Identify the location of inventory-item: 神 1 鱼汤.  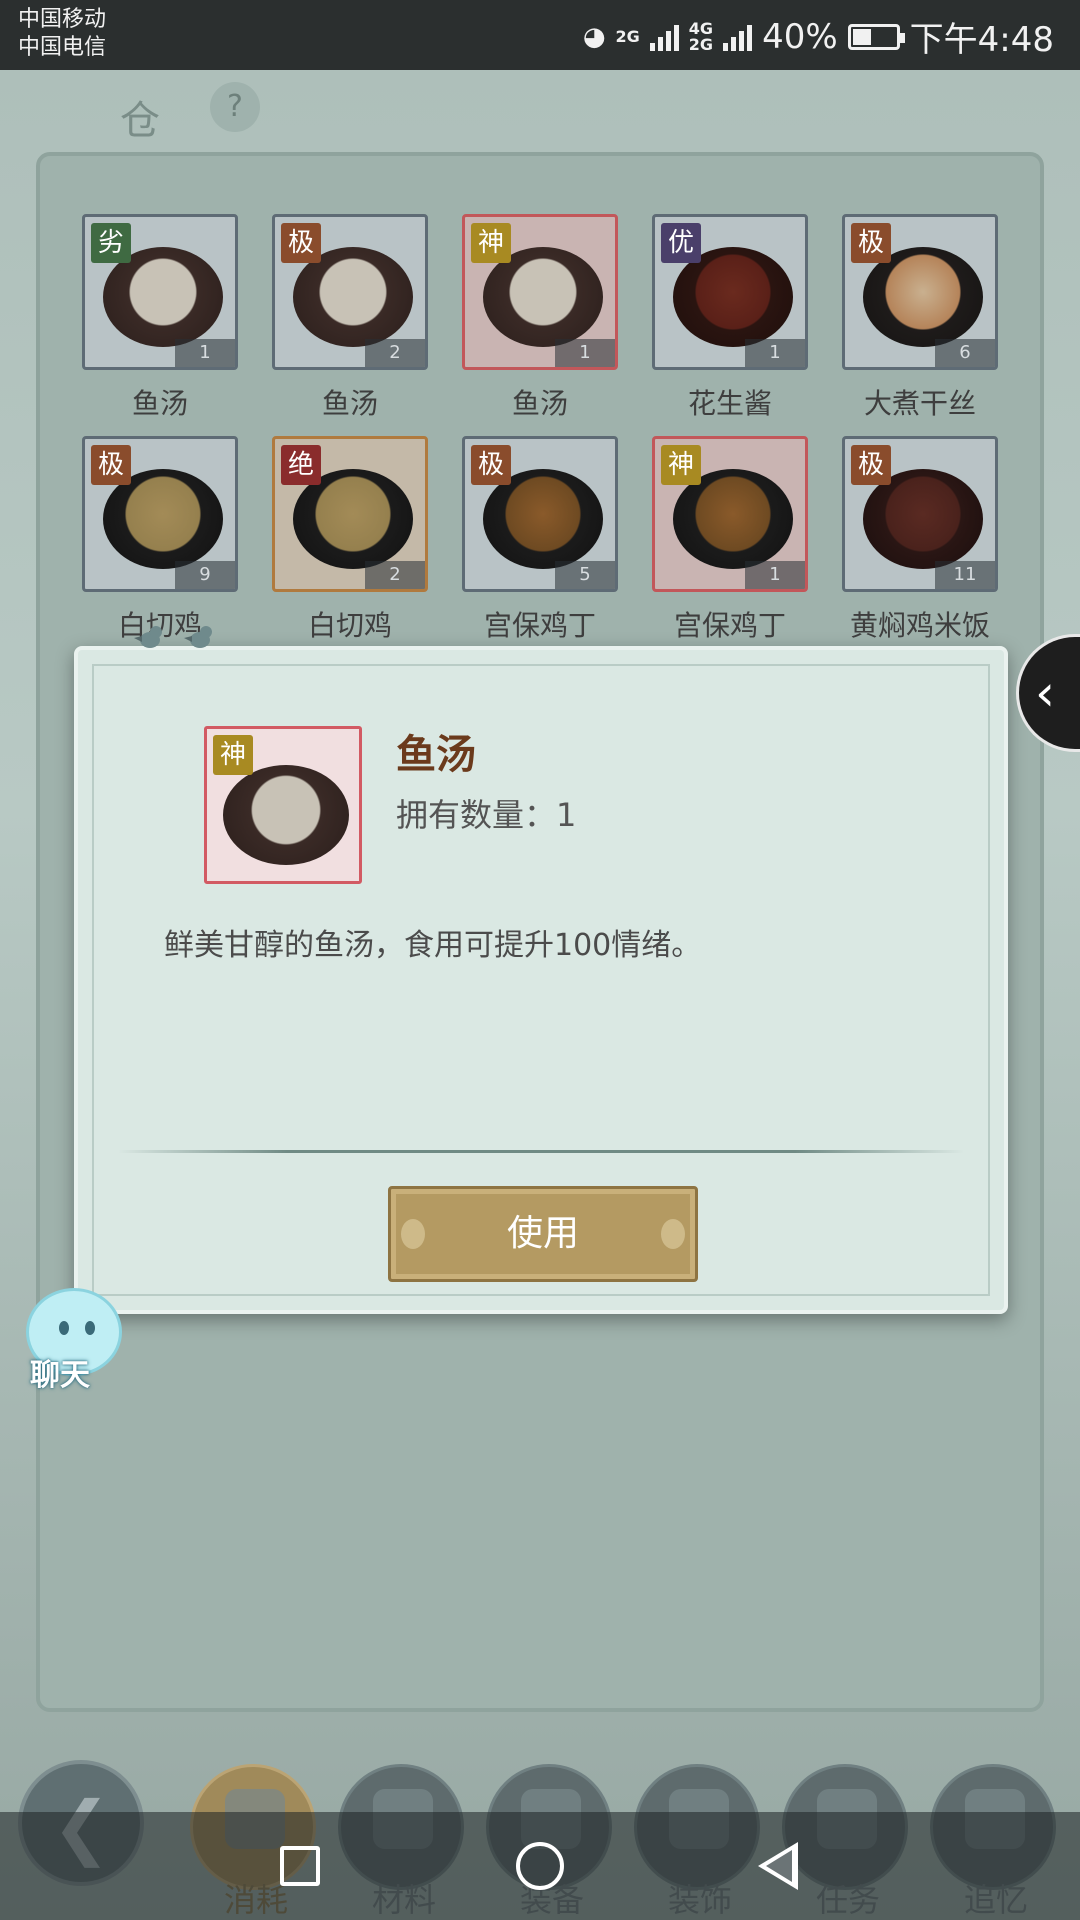
(540, 325).